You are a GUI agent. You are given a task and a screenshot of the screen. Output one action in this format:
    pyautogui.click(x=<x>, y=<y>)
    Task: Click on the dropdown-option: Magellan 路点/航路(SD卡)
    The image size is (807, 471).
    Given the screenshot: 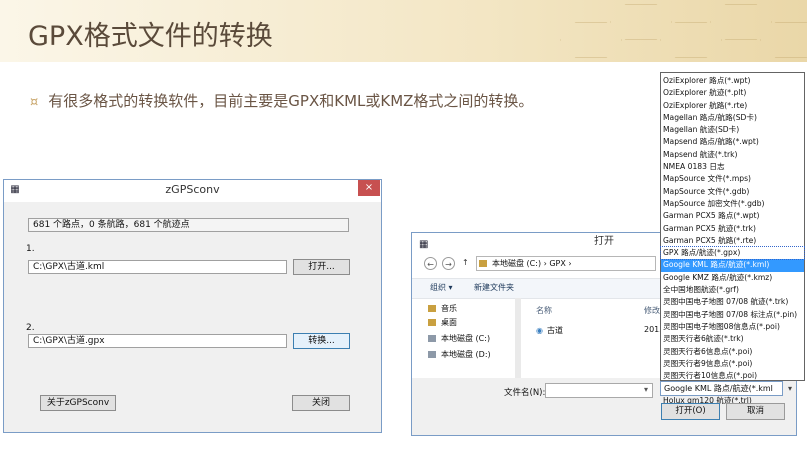 What is the action you would take?
    pyautogui.click(x=732, y=118)
    